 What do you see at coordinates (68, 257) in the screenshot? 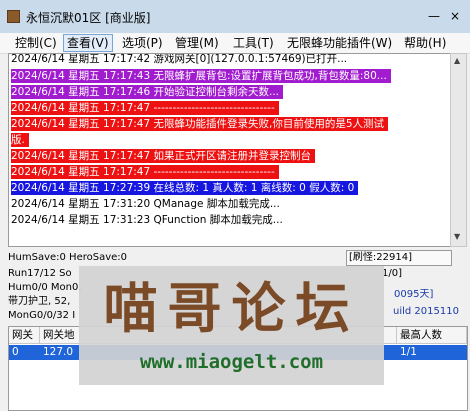
I see `status-save: HumSave:0 HeroSave:0` at bounding box center [68, 257].